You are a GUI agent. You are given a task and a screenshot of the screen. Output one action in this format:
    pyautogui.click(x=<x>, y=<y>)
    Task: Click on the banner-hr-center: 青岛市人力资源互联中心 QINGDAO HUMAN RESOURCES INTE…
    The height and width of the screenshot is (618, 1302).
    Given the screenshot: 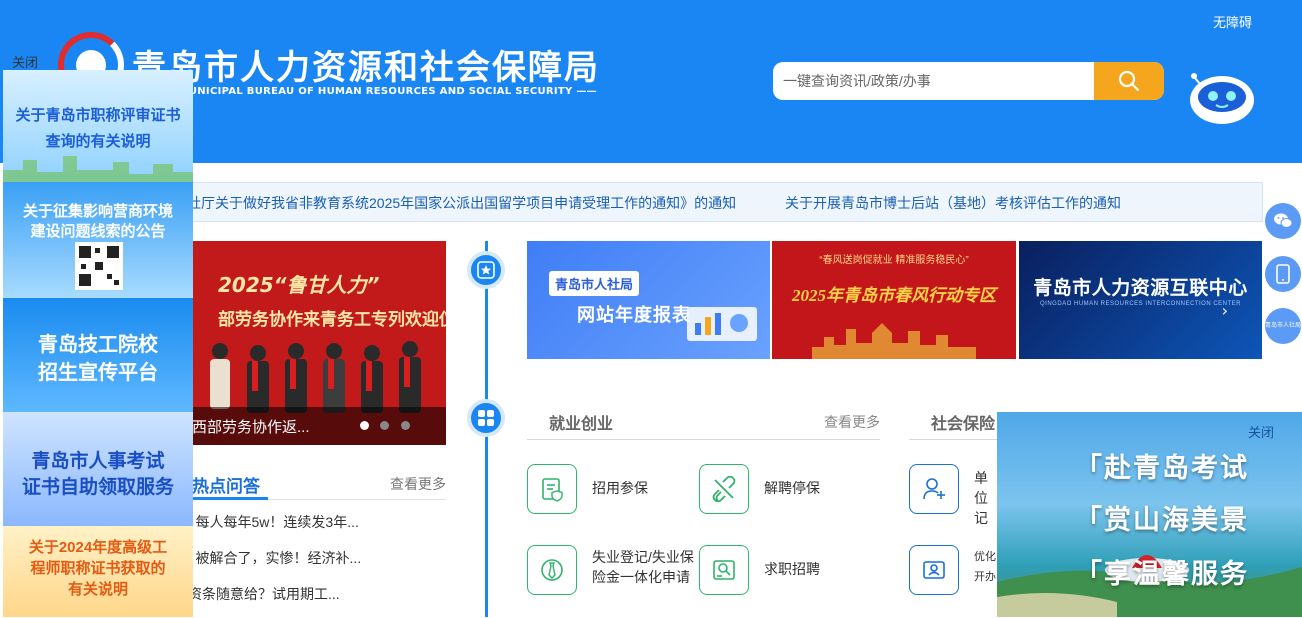 What is the action you would take?
    pyautogui.click(x=1140, y=300)
    